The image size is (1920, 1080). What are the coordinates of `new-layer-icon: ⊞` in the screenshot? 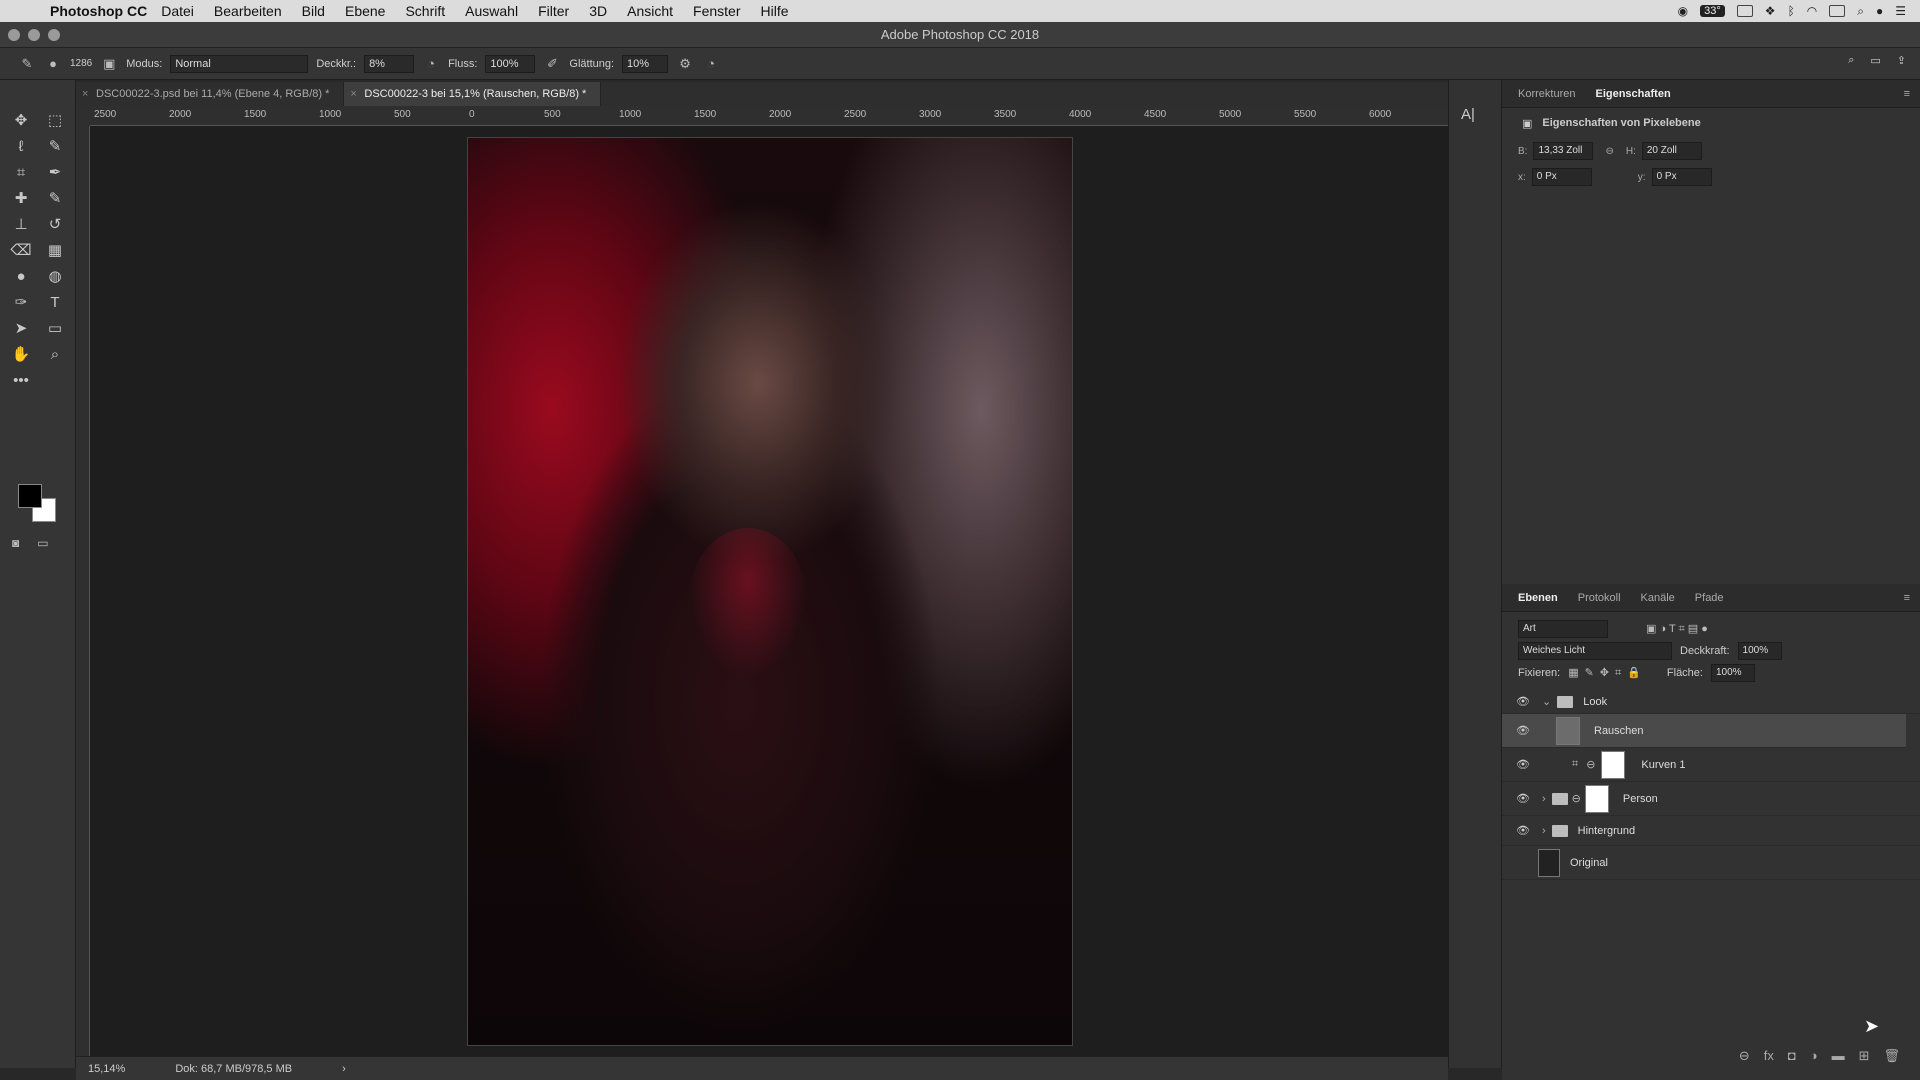 It's located at (1864, 1059).